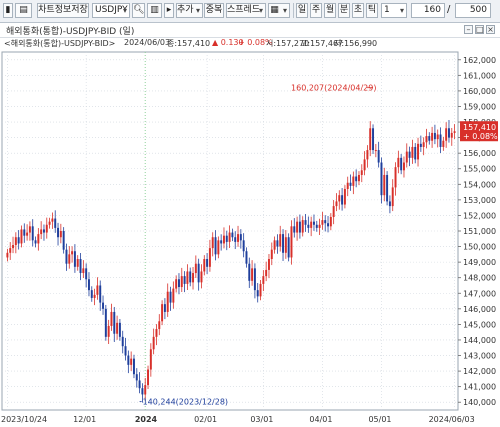  Describe the element at coordinates (473, 10) in the screenshot. I see `total-count-field: 500` at that location.